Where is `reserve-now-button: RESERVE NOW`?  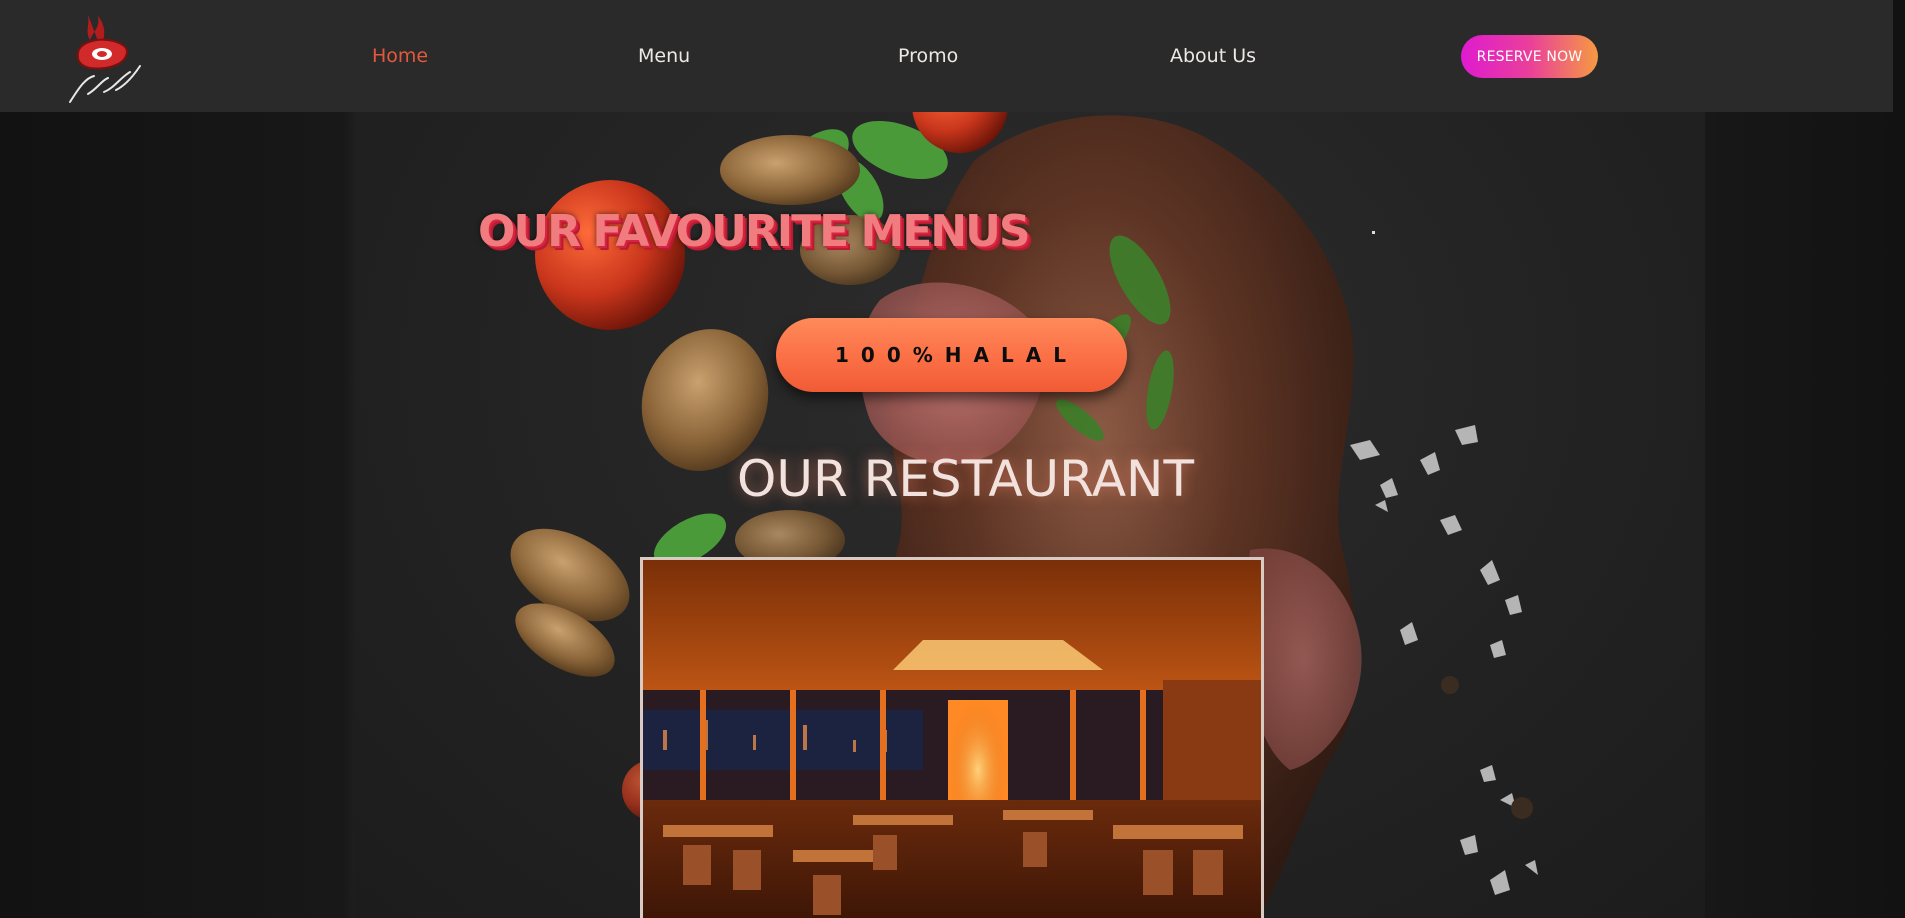
reserve-now-button: RESERVE NOW is located at coordinates (1529, 56).